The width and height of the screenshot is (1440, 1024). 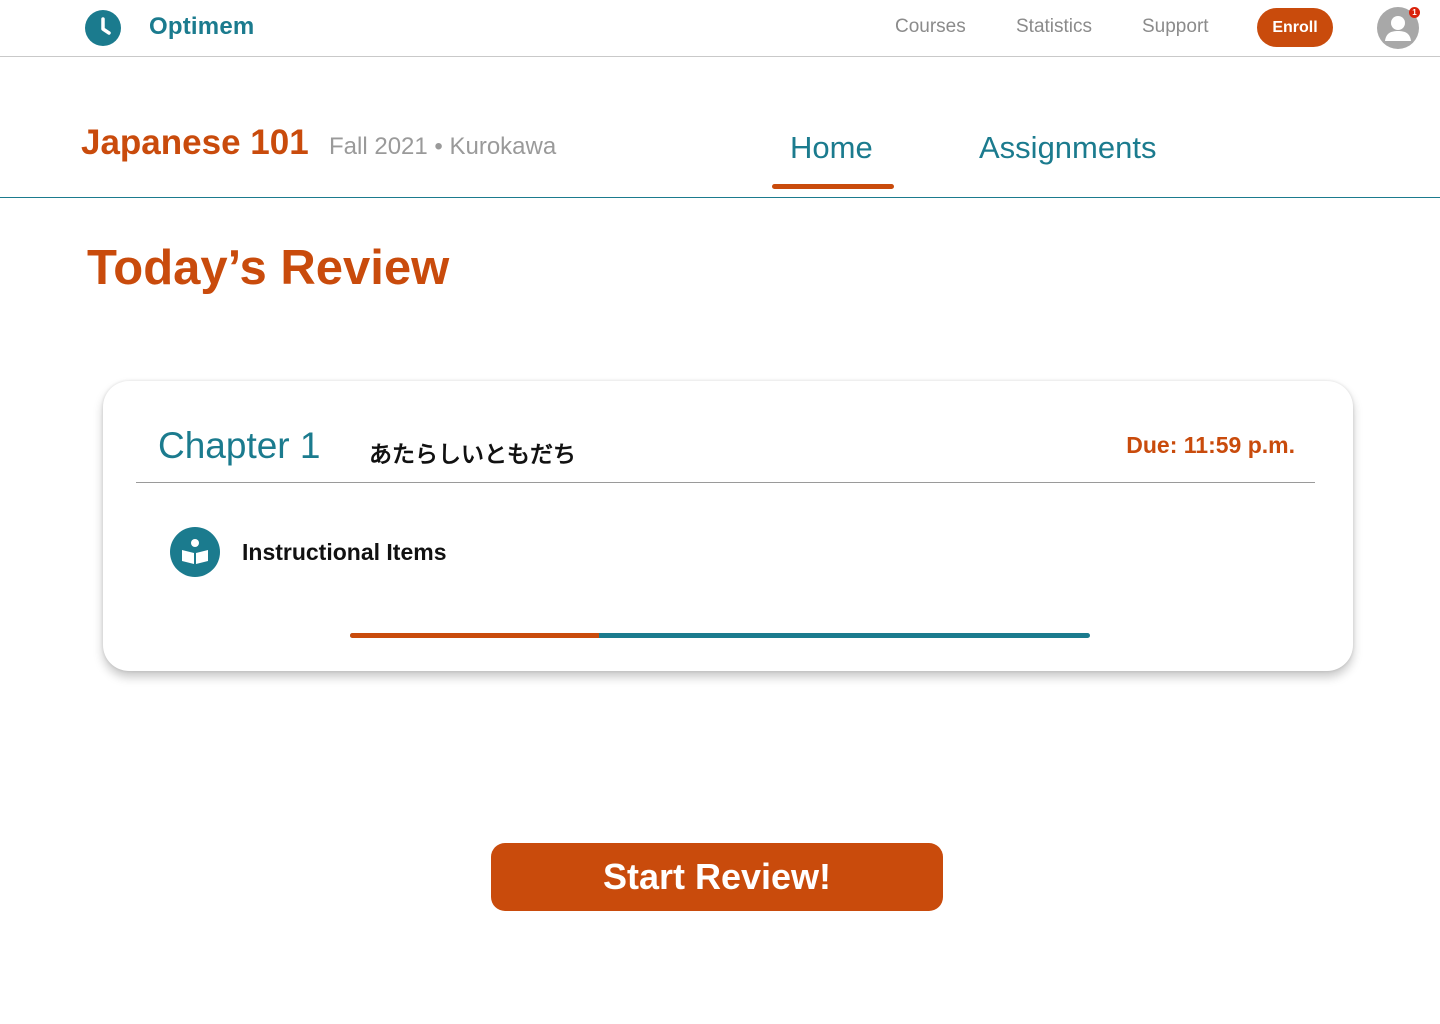 What do you see at coordinates (833, 186) in the screenshot?
I see `active-tab-indicator` at bounding box center [833, 186].